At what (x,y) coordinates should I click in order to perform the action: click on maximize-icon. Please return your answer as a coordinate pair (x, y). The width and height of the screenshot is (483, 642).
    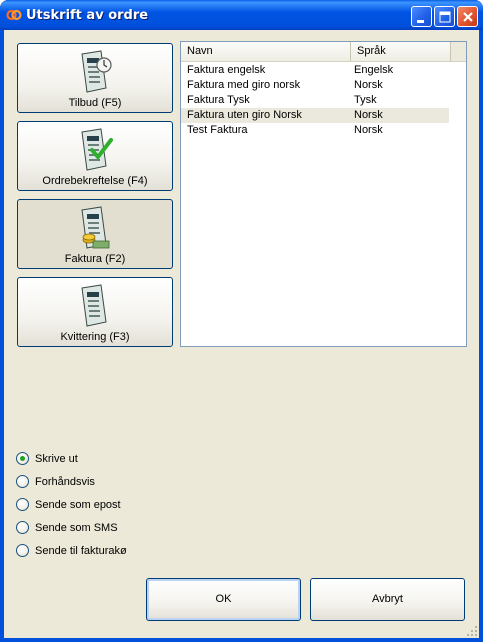
    Looking at the image, I should click on (445, 17).